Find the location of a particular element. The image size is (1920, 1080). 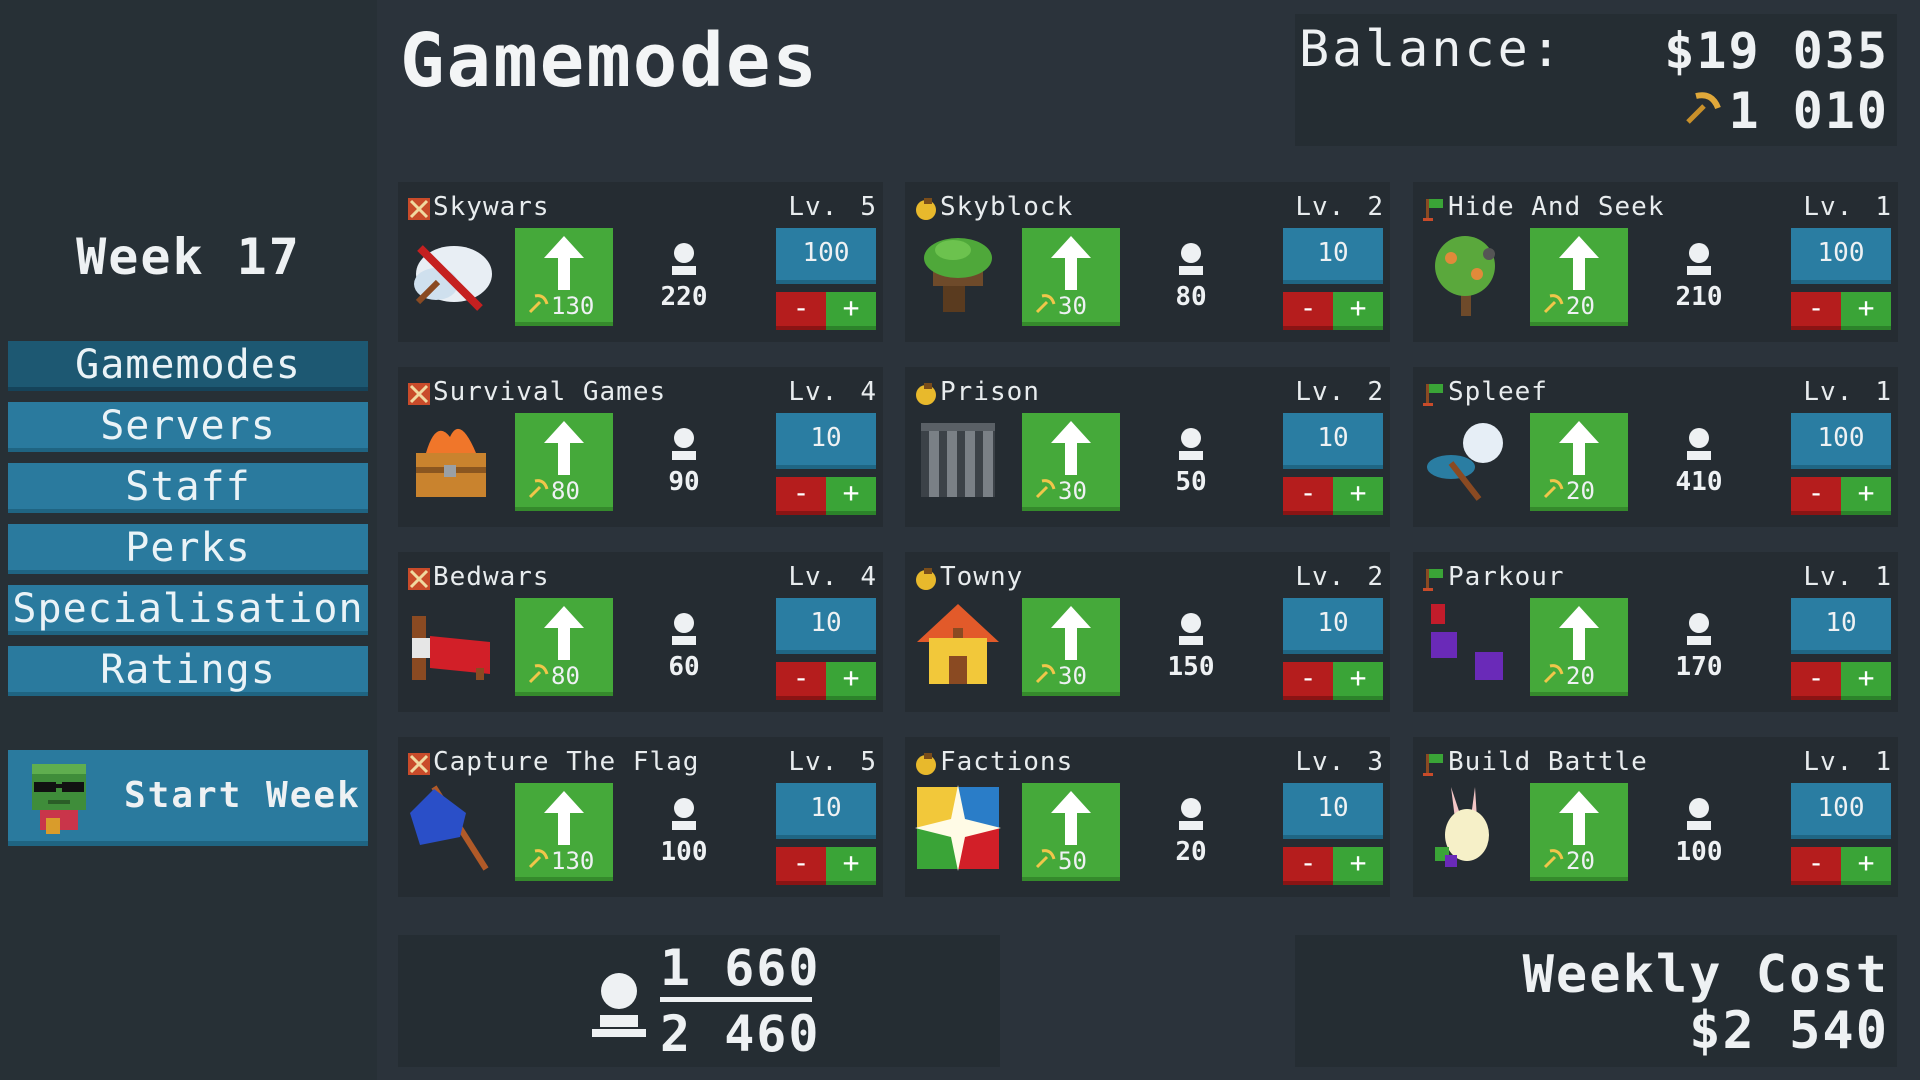

upgrade-cost: 30 is located at coordinates (1060, 676).